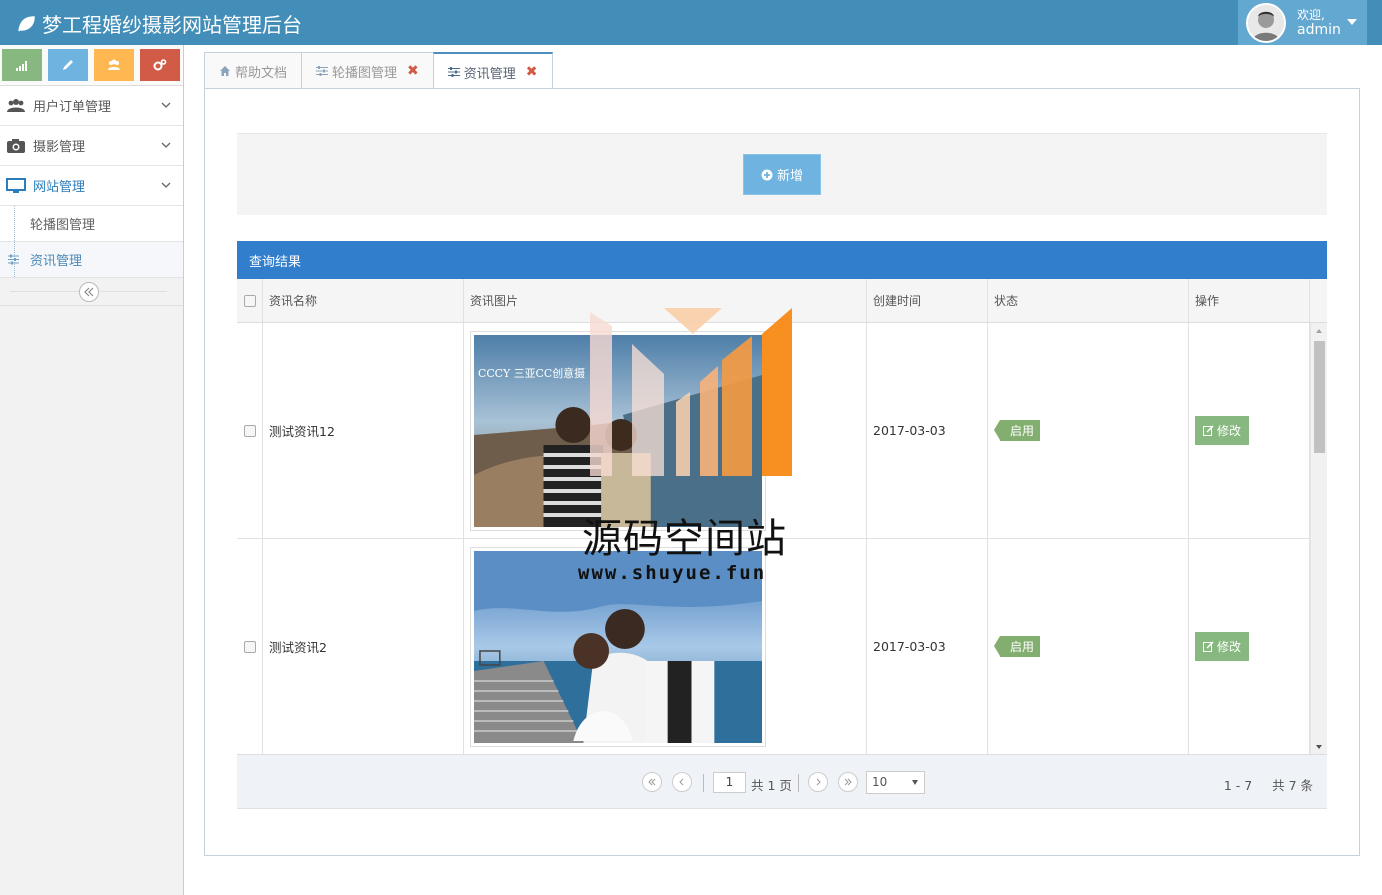 The height and width of the screenshot is (895, 1382). Describe the element at coordinates (782, 260) in the screenshot. I see `grid-caption: 查询结果` at that location.